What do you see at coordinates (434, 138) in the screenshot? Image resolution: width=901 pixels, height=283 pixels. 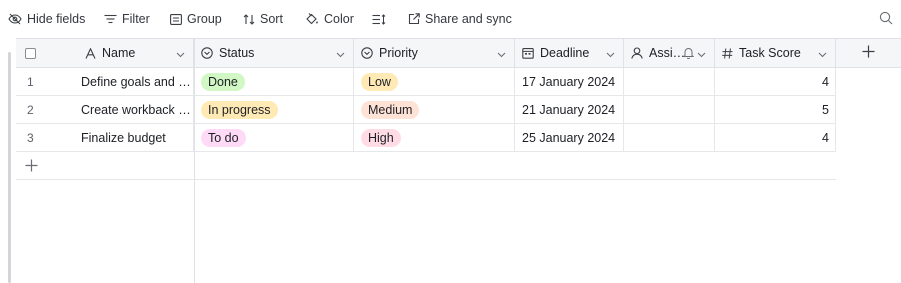 I see `priority-cell: High` at bounding box center [434, 138].